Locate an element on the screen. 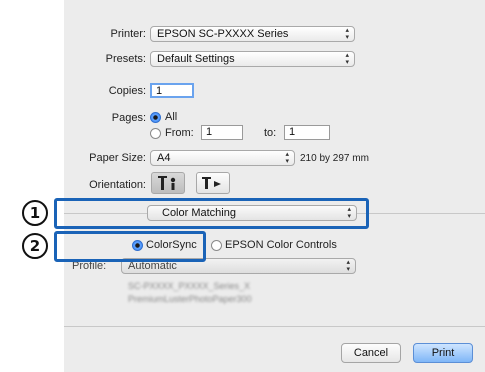 The width and height of the screenshot is (485, 372). epson-color-controls-radio is located at coordinates (216, 245).